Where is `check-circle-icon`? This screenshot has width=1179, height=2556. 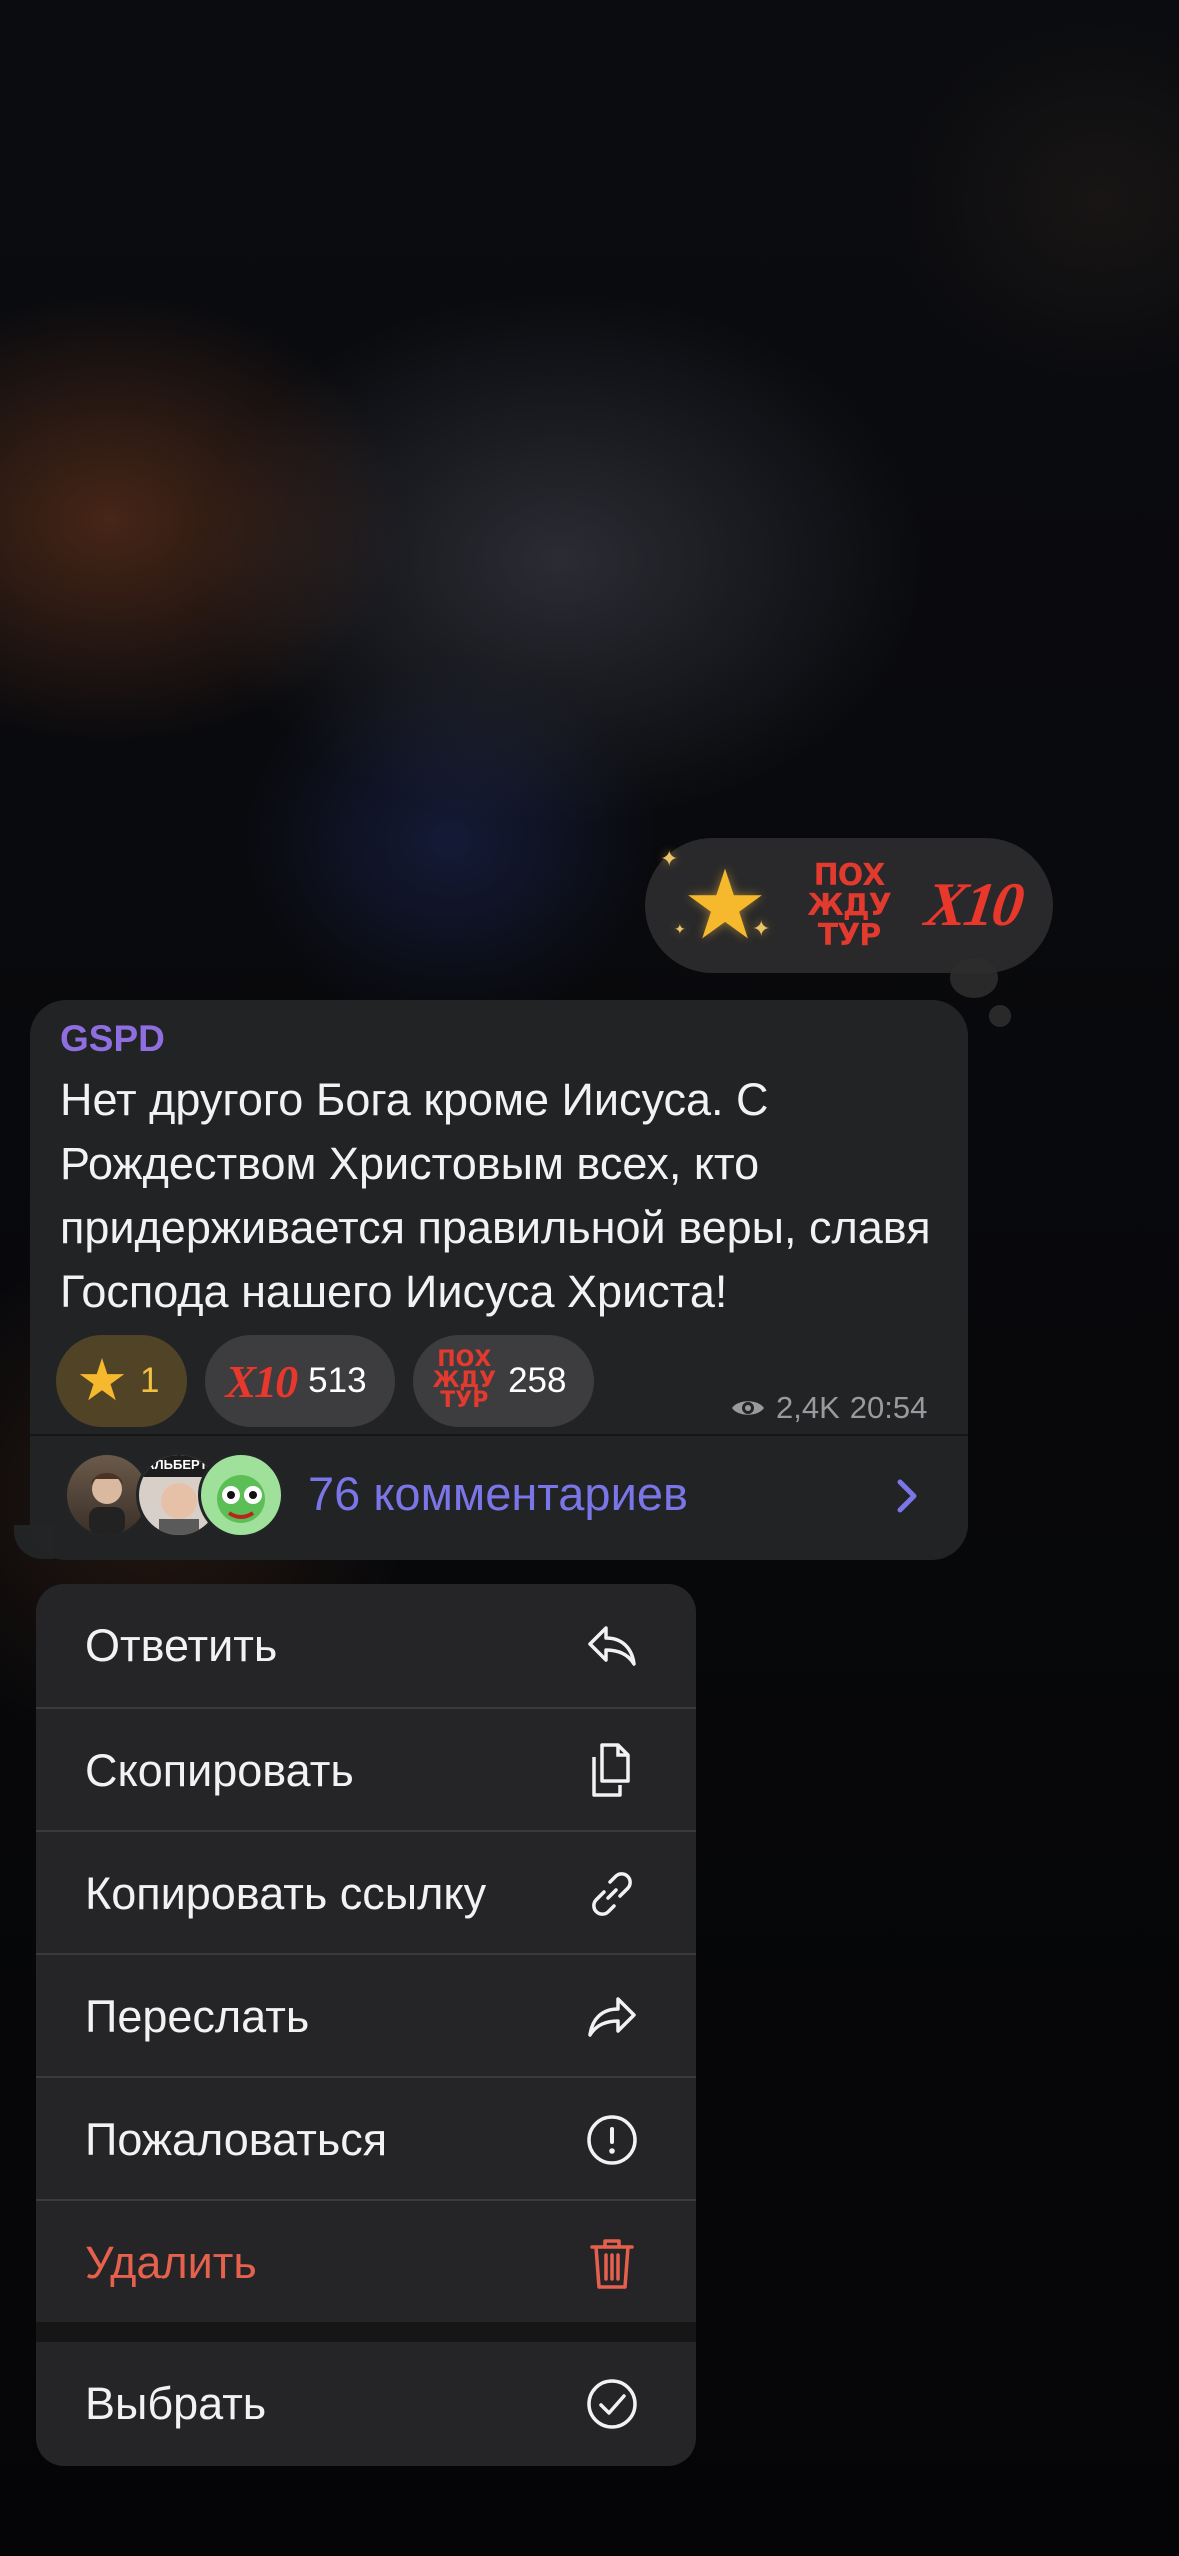
check-circle-icon is located at coordinates (612, 2403).